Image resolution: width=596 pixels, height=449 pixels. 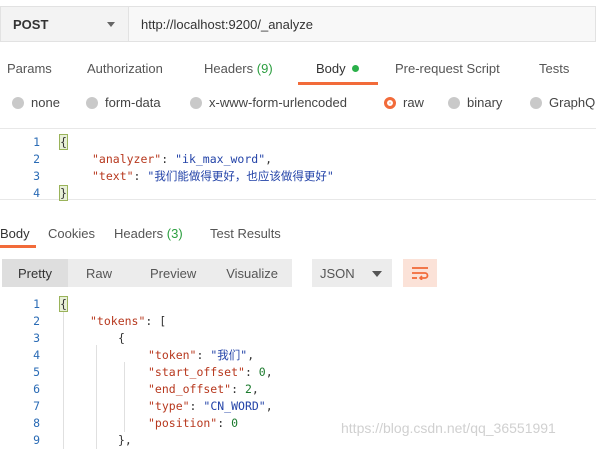 I want to click on json-key: "type", so click(x=169, y=405).